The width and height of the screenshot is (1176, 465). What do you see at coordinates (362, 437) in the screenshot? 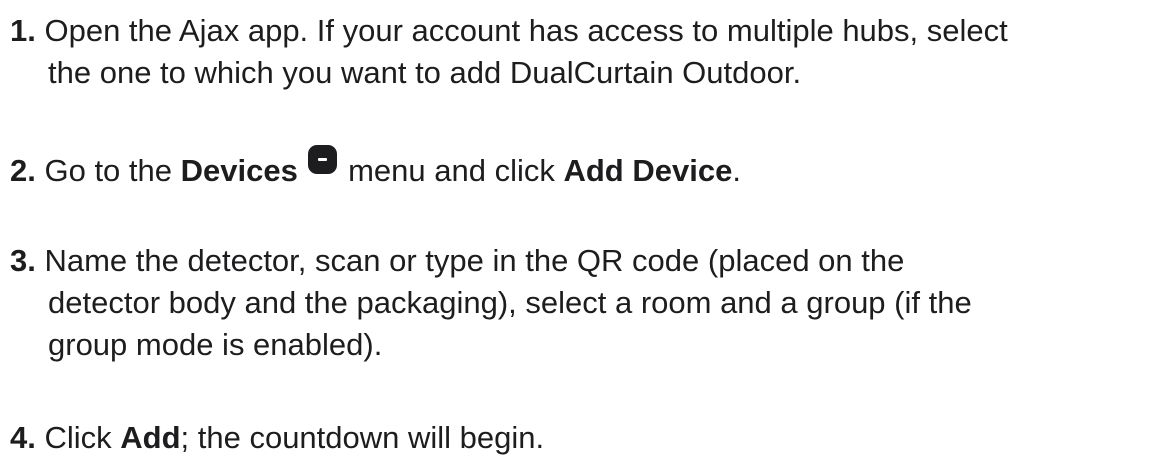
I see `step-4-text-b: ; the countdown will begin.` at bounding box center [362, 437].